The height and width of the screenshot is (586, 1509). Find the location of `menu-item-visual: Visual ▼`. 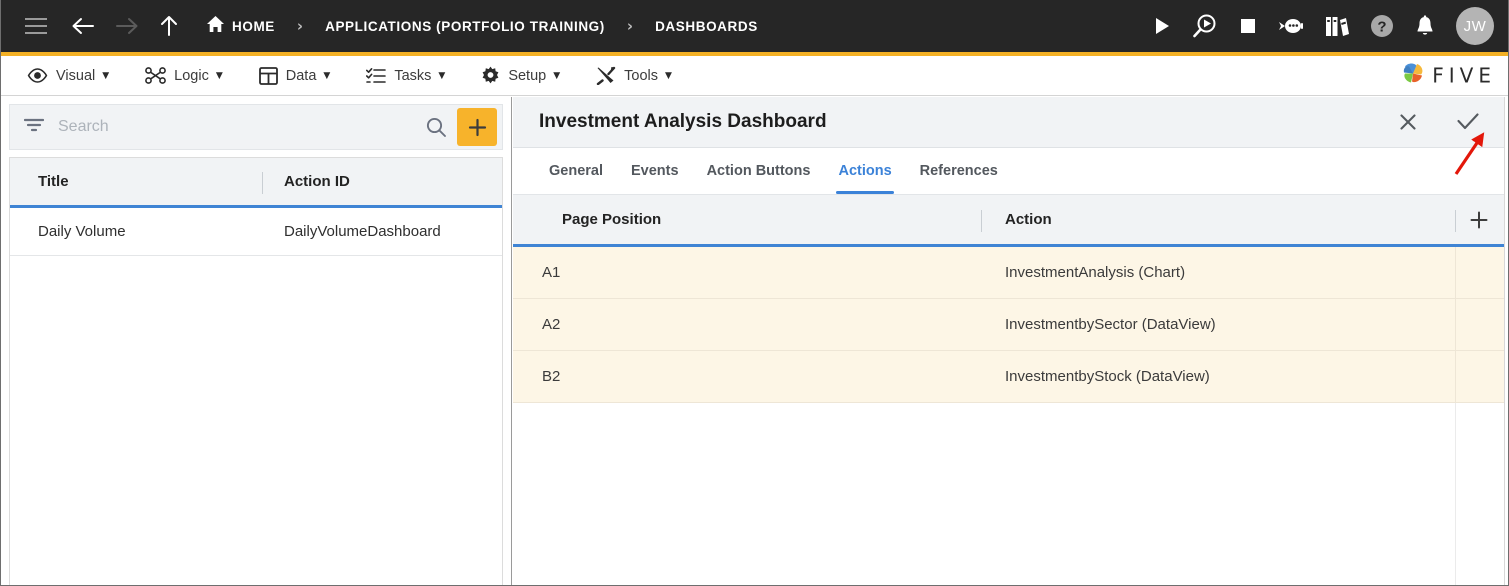

menu-item-visual: Visual ▼ is located at coordinates (68, 76).